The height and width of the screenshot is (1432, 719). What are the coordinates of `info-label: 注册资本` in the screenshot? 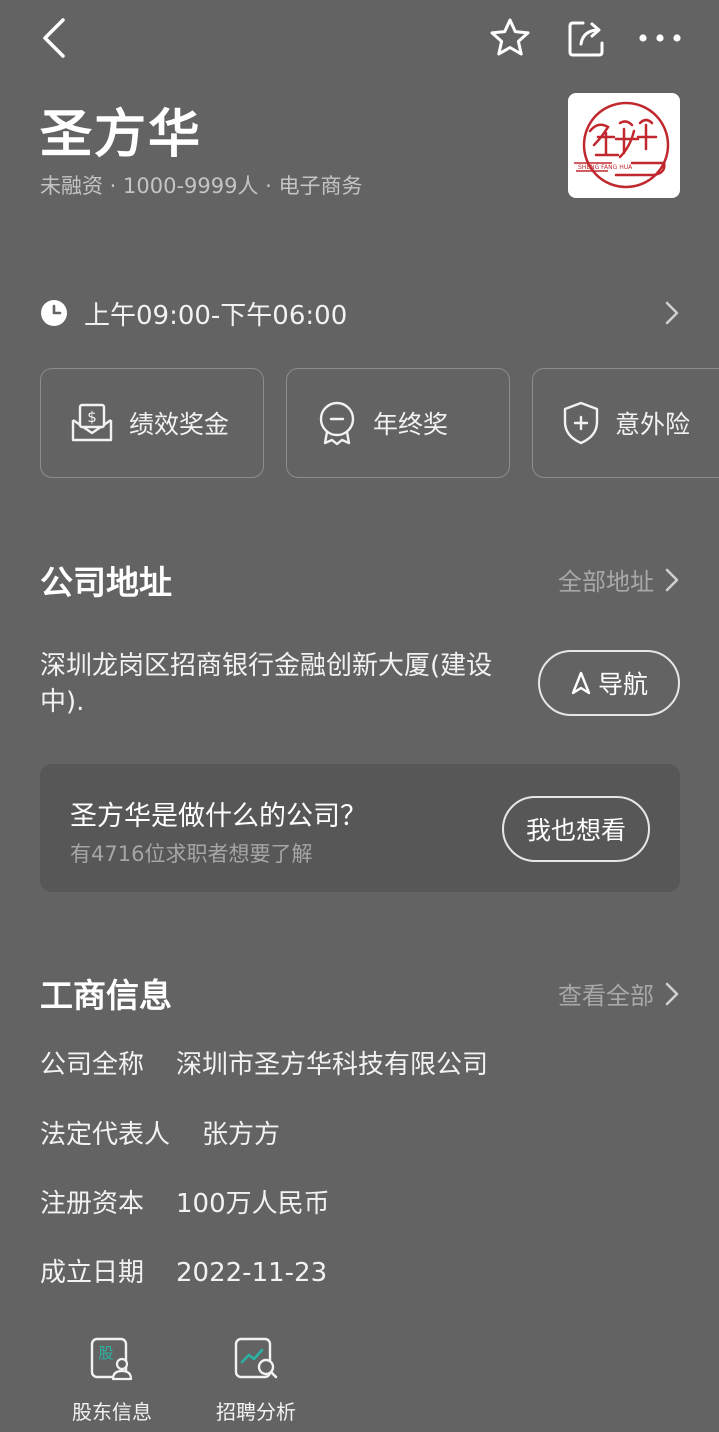 It's located at (92, 1204).